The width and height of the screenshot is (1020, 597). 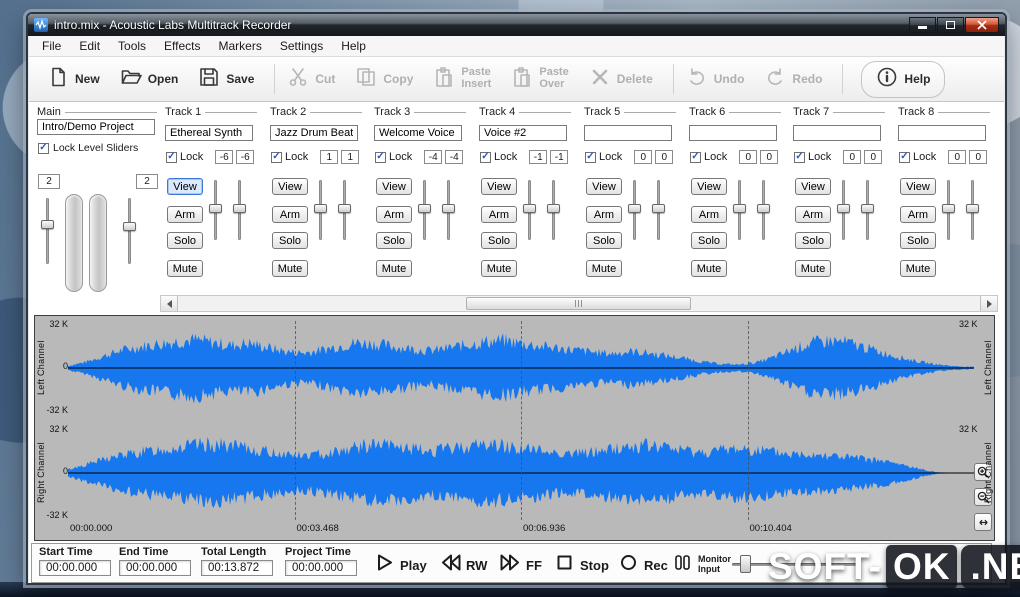 I want to click on main-left-level-slider, so click(x=47, y=231).